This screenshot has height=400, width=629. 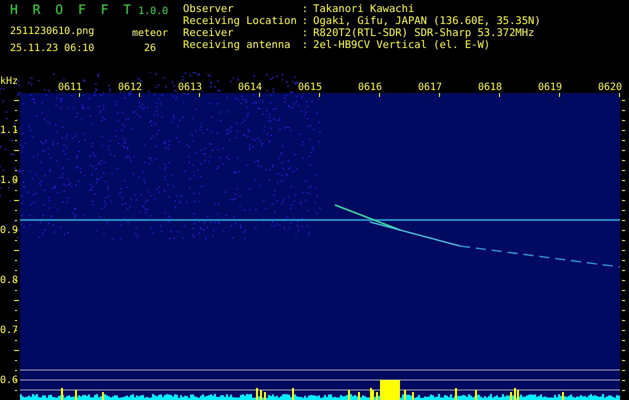 I want to click on time-label: 0618, so click(x=490, y=87).